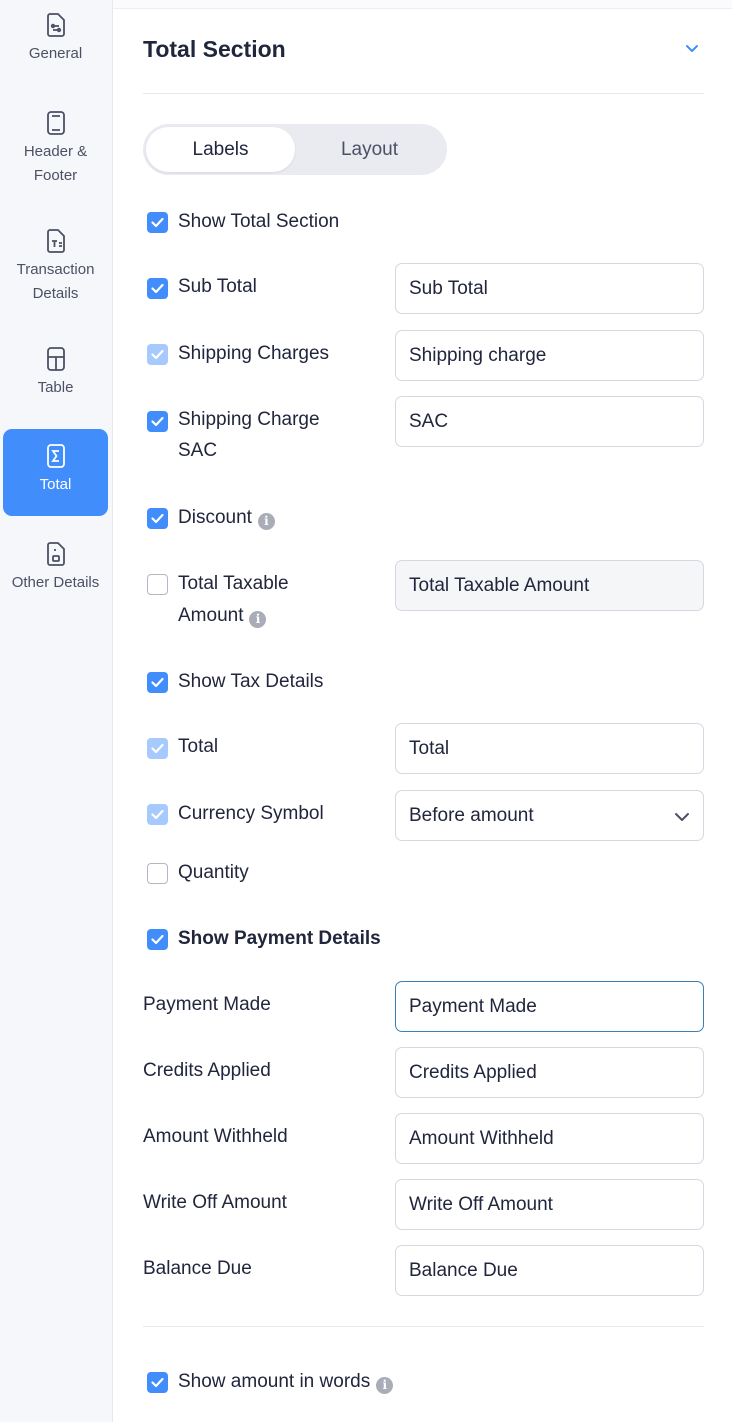 The height and width of the screenshot is (1422, 732). Describe the element at coordinates (56, 456) in the screenshot. I see `sigma-icon` at that location.